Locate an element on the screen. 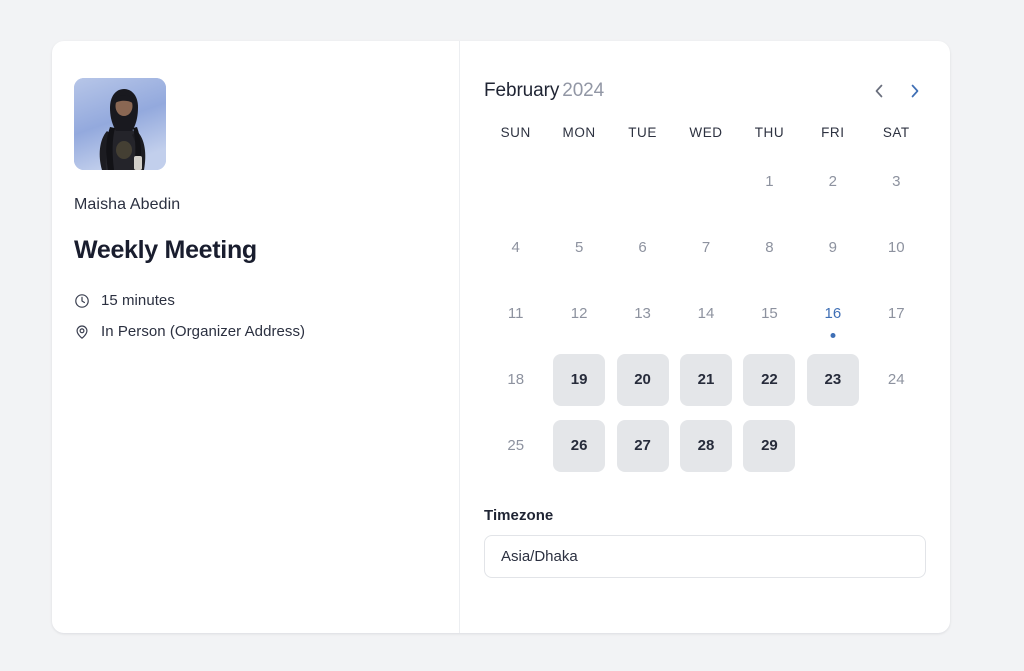  day-27-available: 27 is located at coordinates (642, 446).